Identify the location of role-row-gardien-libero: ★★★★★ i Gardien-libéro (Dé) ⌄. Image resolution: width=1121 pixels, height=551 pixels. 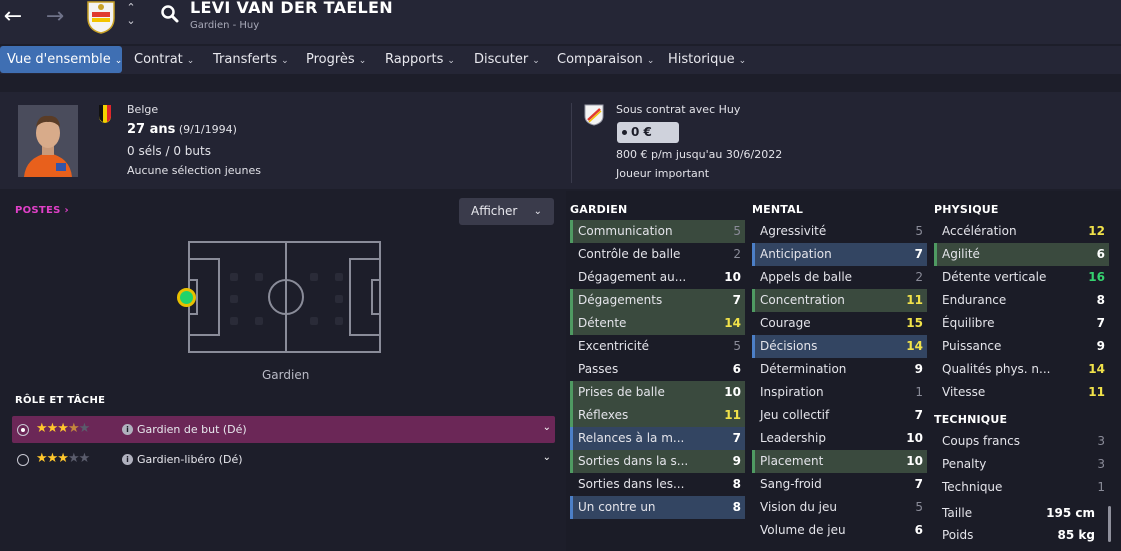
(283, 459).